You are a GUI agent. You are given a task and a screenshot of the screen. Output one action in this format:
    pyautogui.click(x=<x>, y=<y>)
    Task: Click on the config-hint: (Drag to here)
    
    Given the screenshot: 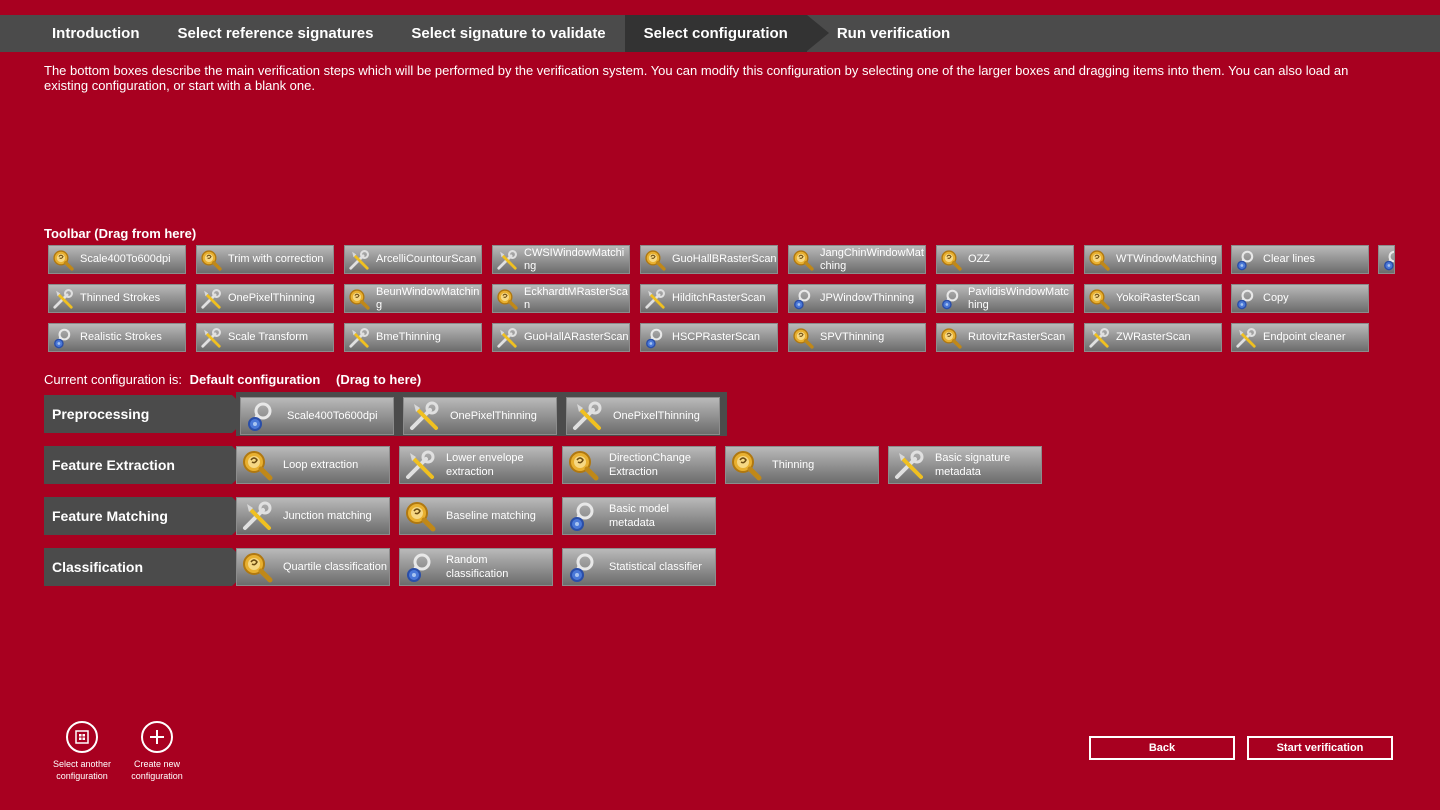 What is the action you would take?
    pyautogui.click(x=378, y=379)
    